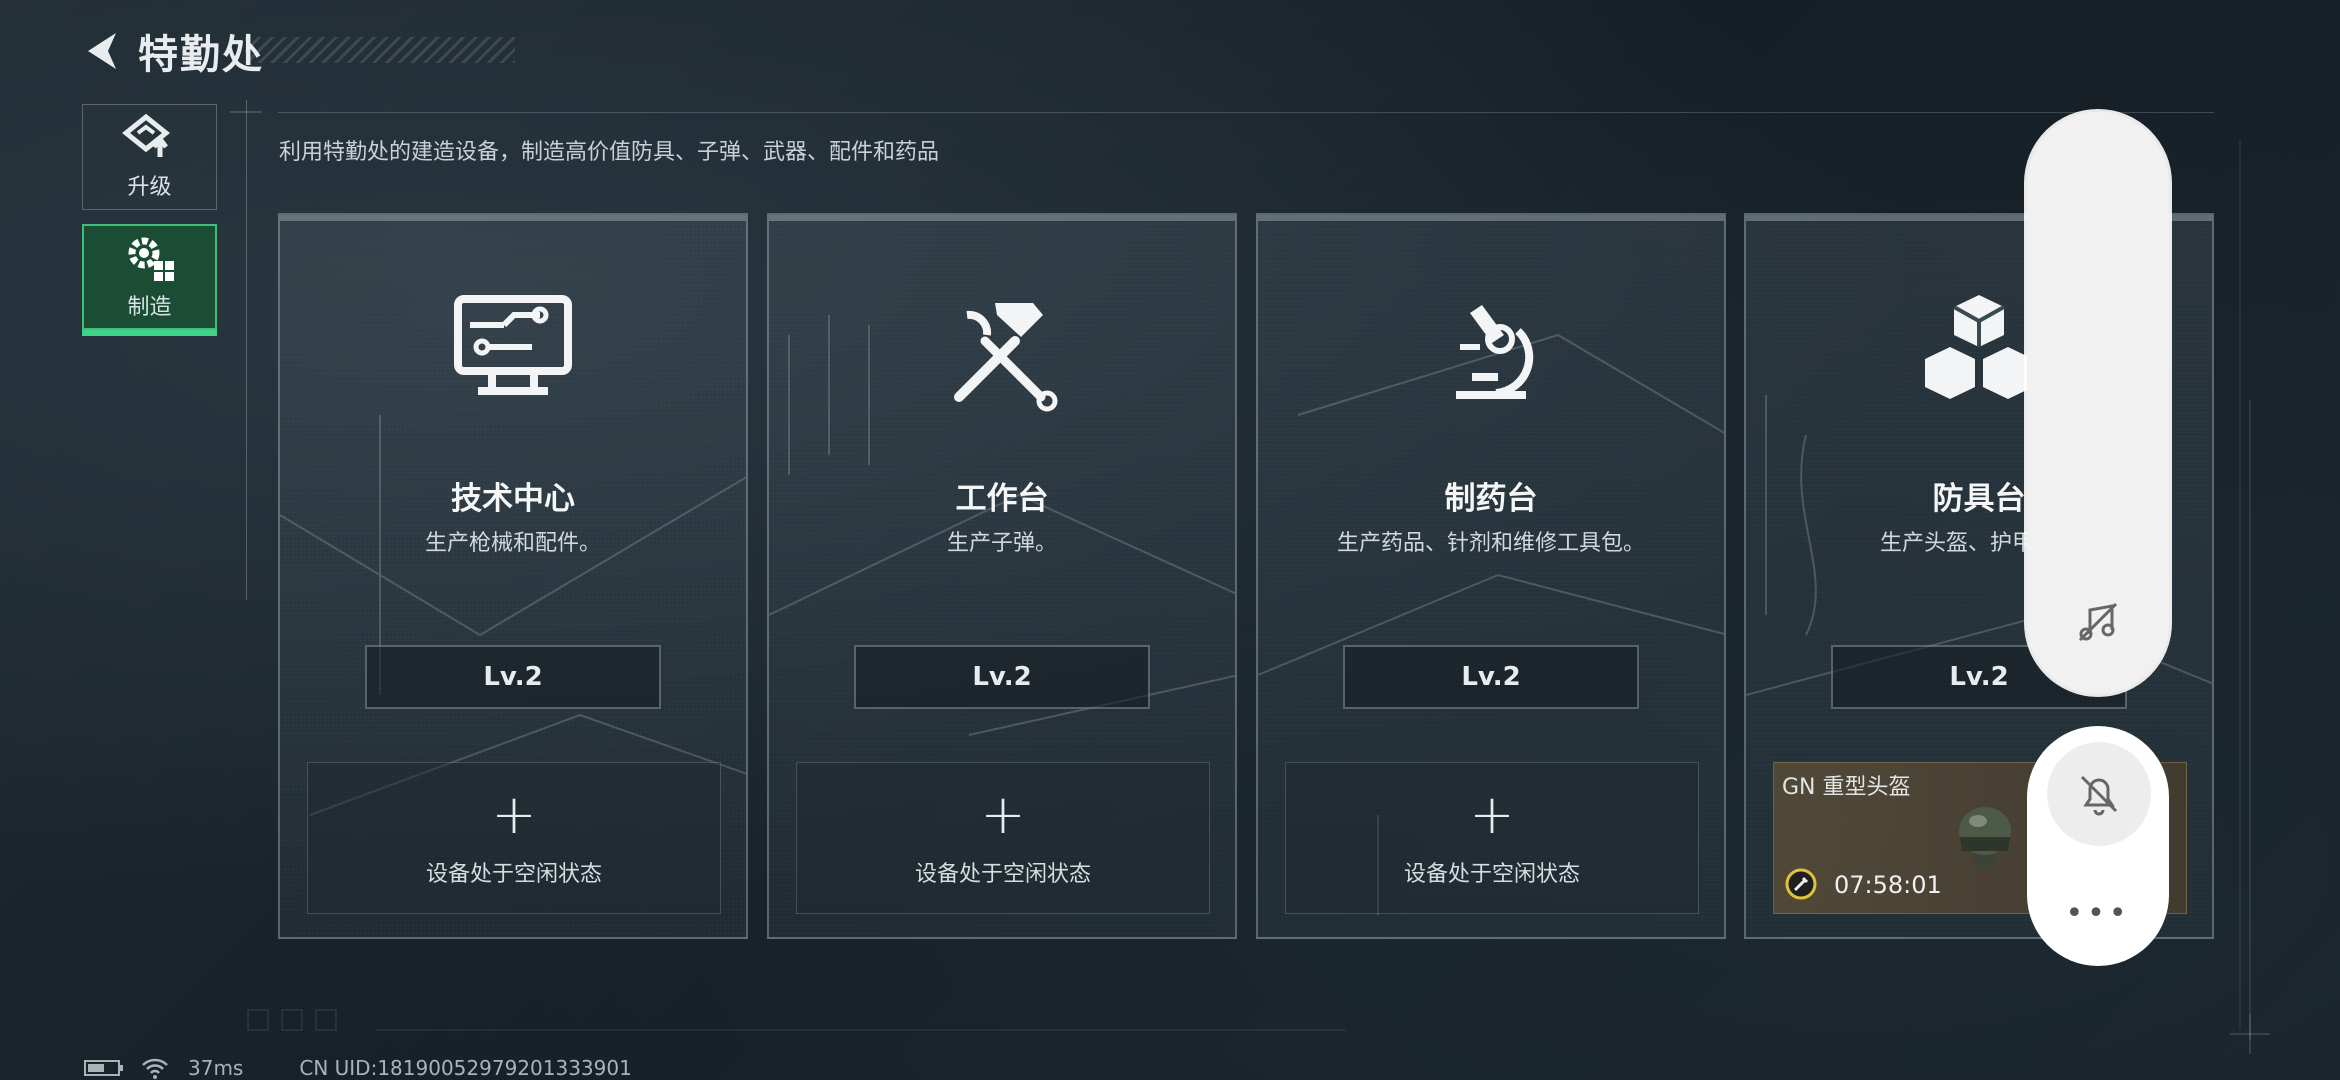 This screenshot has width=2340, height=1080. Describe the element at coordinates (380, 50) in the screenshot. I see `title-decoration` at that location.